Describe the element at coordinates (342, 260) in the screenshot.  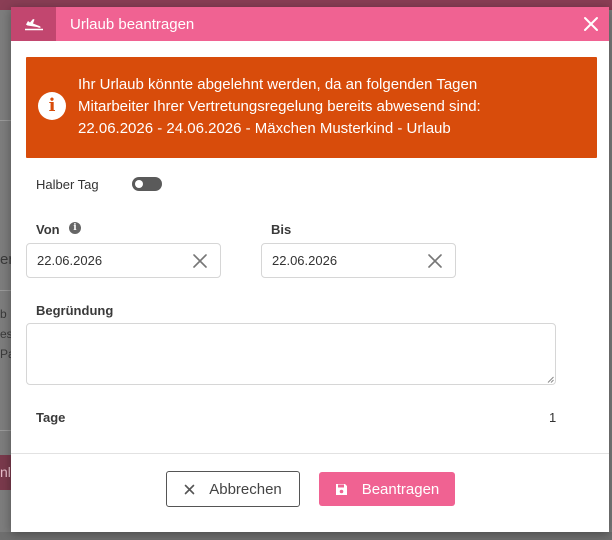
I see `to-date-input` at that location.